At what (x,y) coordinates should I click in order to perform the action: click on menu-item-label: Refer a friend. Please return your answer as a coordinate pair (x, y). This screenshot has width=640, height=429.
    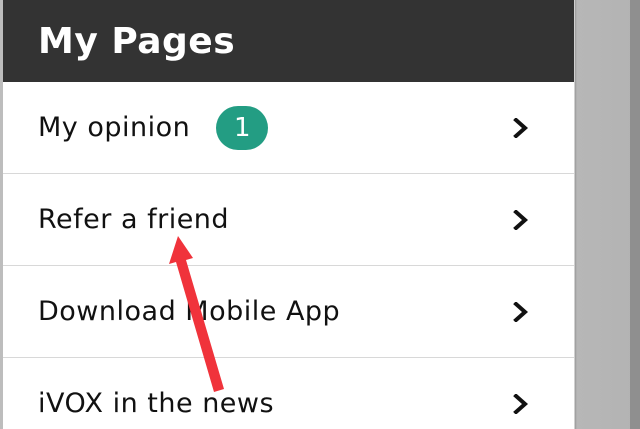
    Looking at the image, I should click on (134, 219).